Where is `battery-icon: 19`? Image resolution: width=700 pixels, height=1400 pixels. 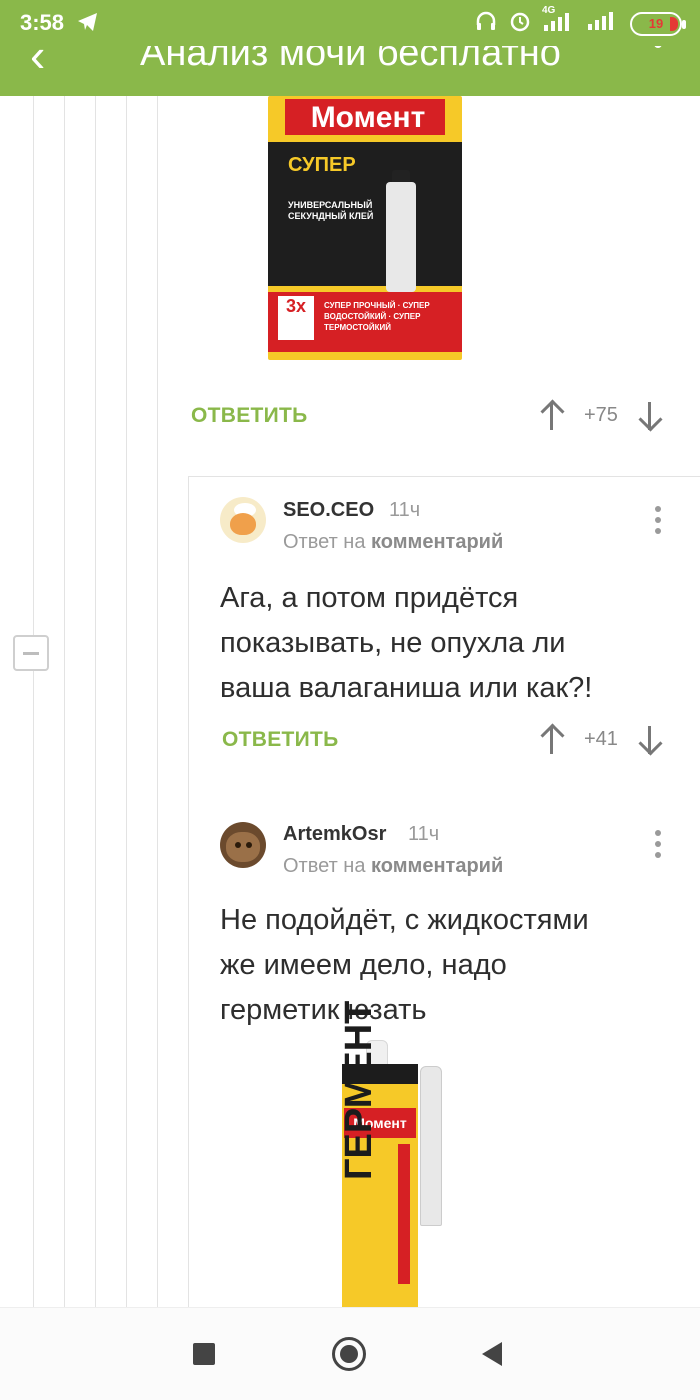 battery-icon: 19 is located at coordinates (658, 23).